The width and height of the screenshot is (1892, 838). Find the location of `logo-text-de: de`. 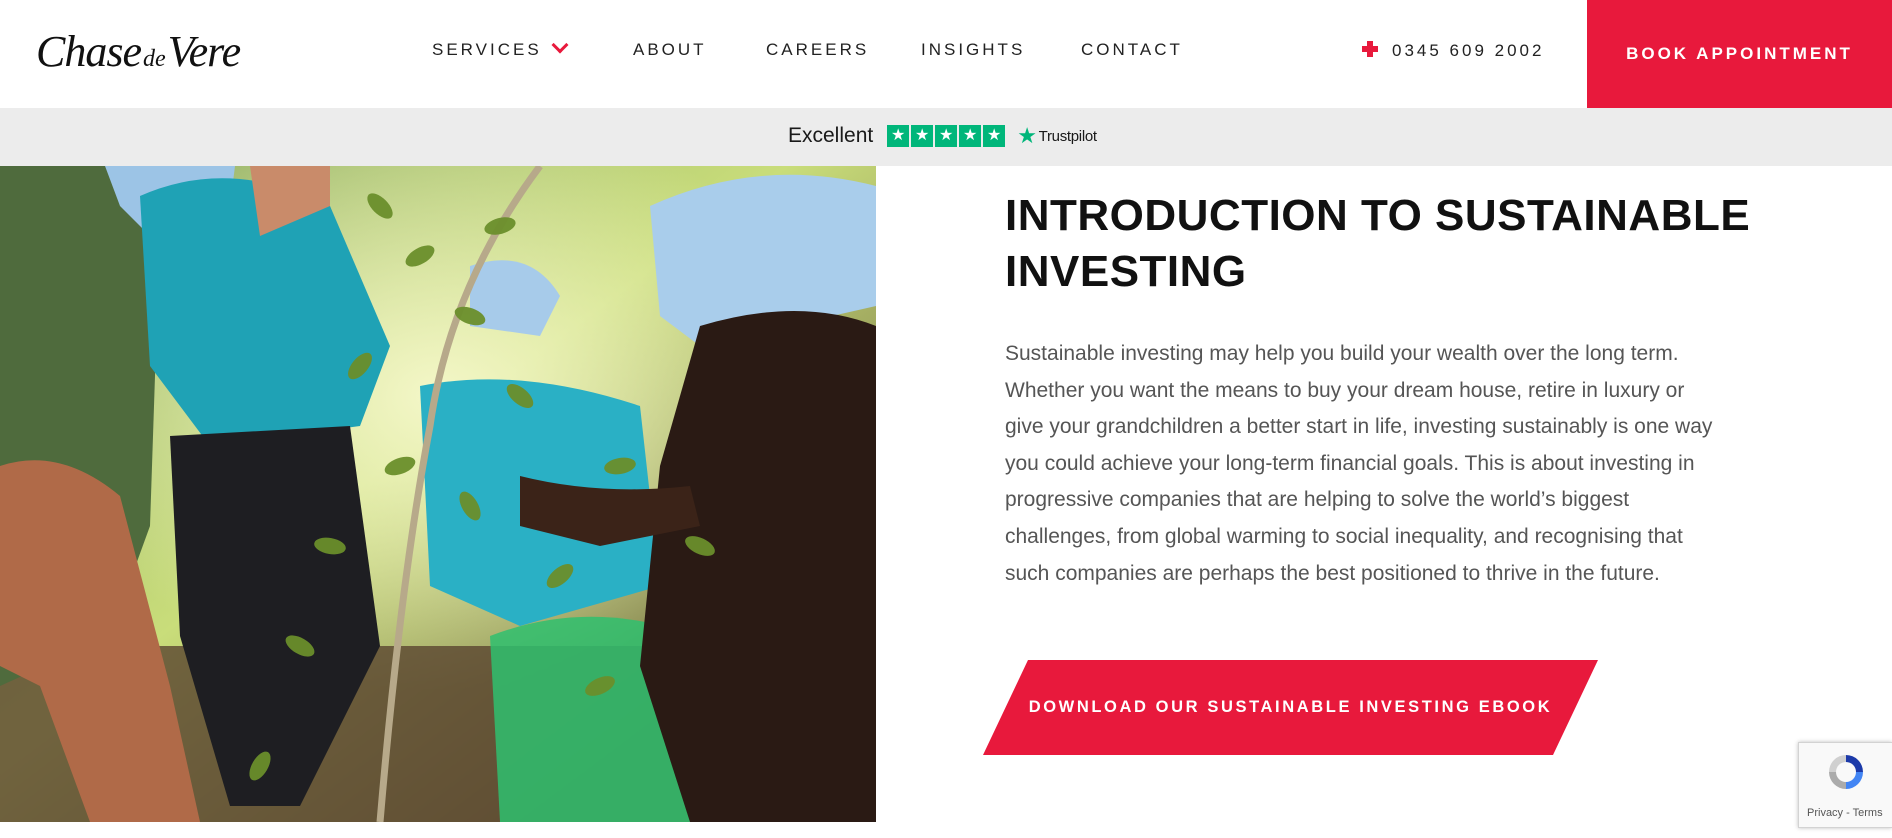

logo-text-de: de is located at coordinates (154, 59).